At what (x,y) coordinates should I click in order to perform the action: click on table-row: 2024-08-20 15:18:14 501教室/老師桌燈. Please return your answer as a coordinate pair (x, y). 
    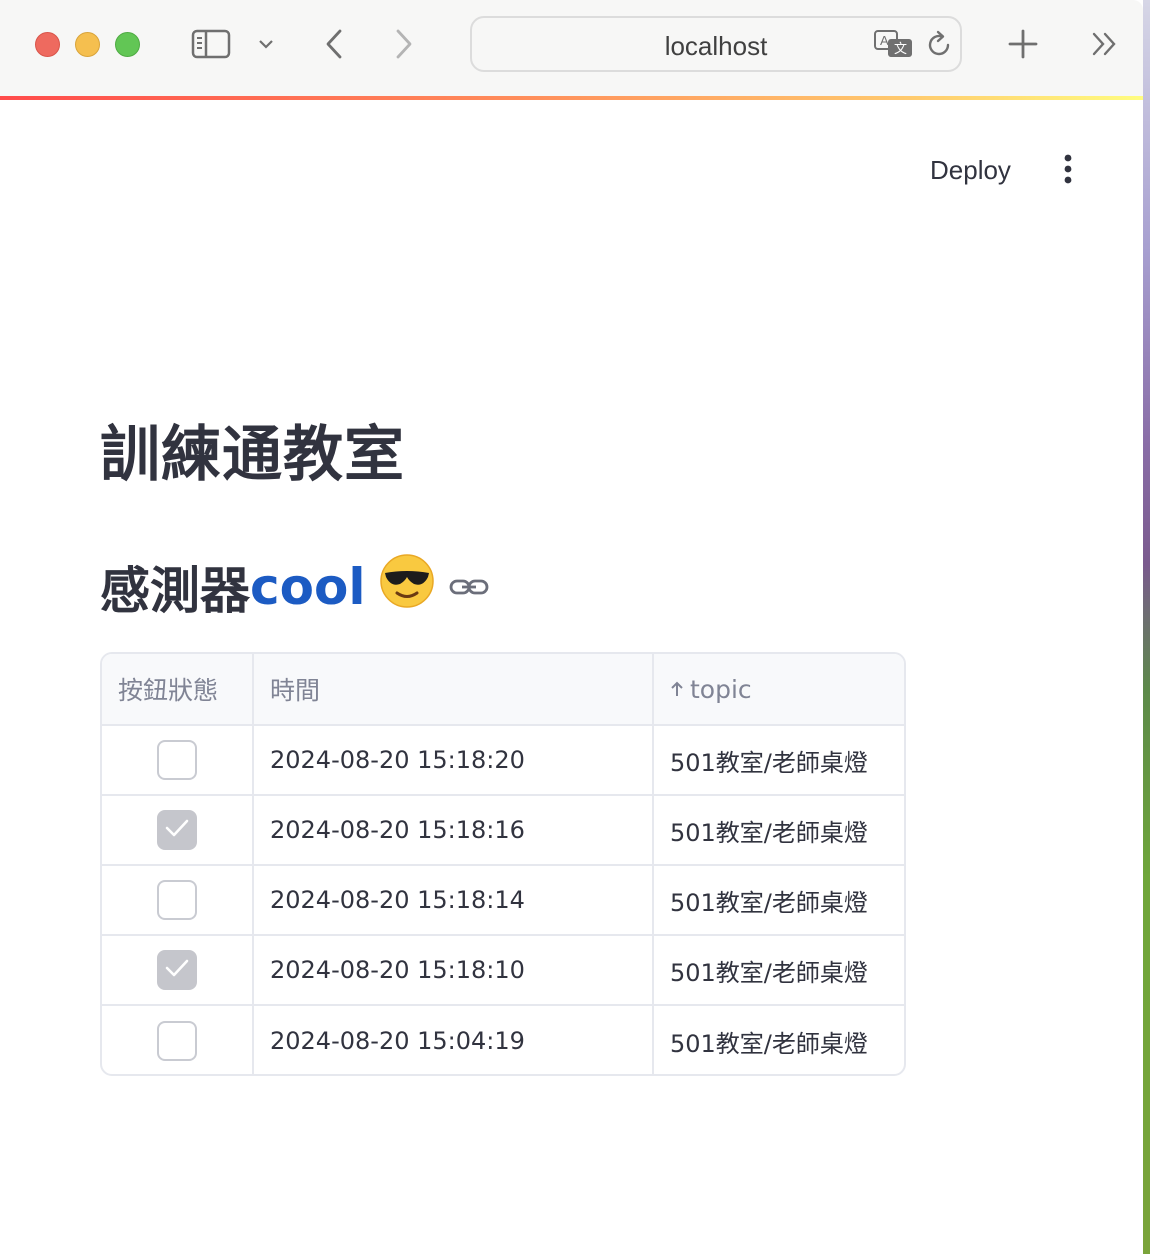
    Looking at the image, I should click on (503, 901).